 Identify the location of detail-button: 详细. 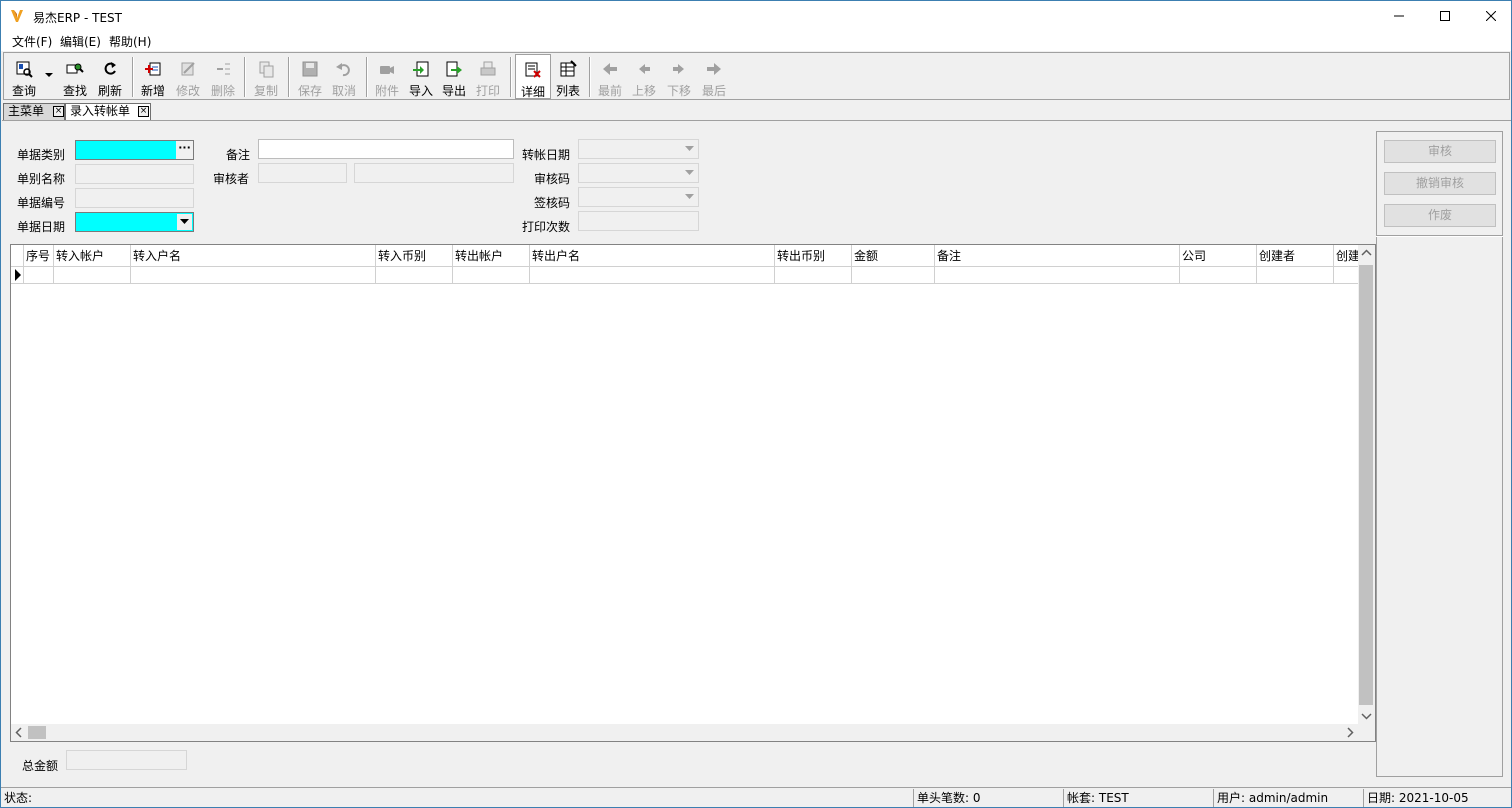
(533, 76).